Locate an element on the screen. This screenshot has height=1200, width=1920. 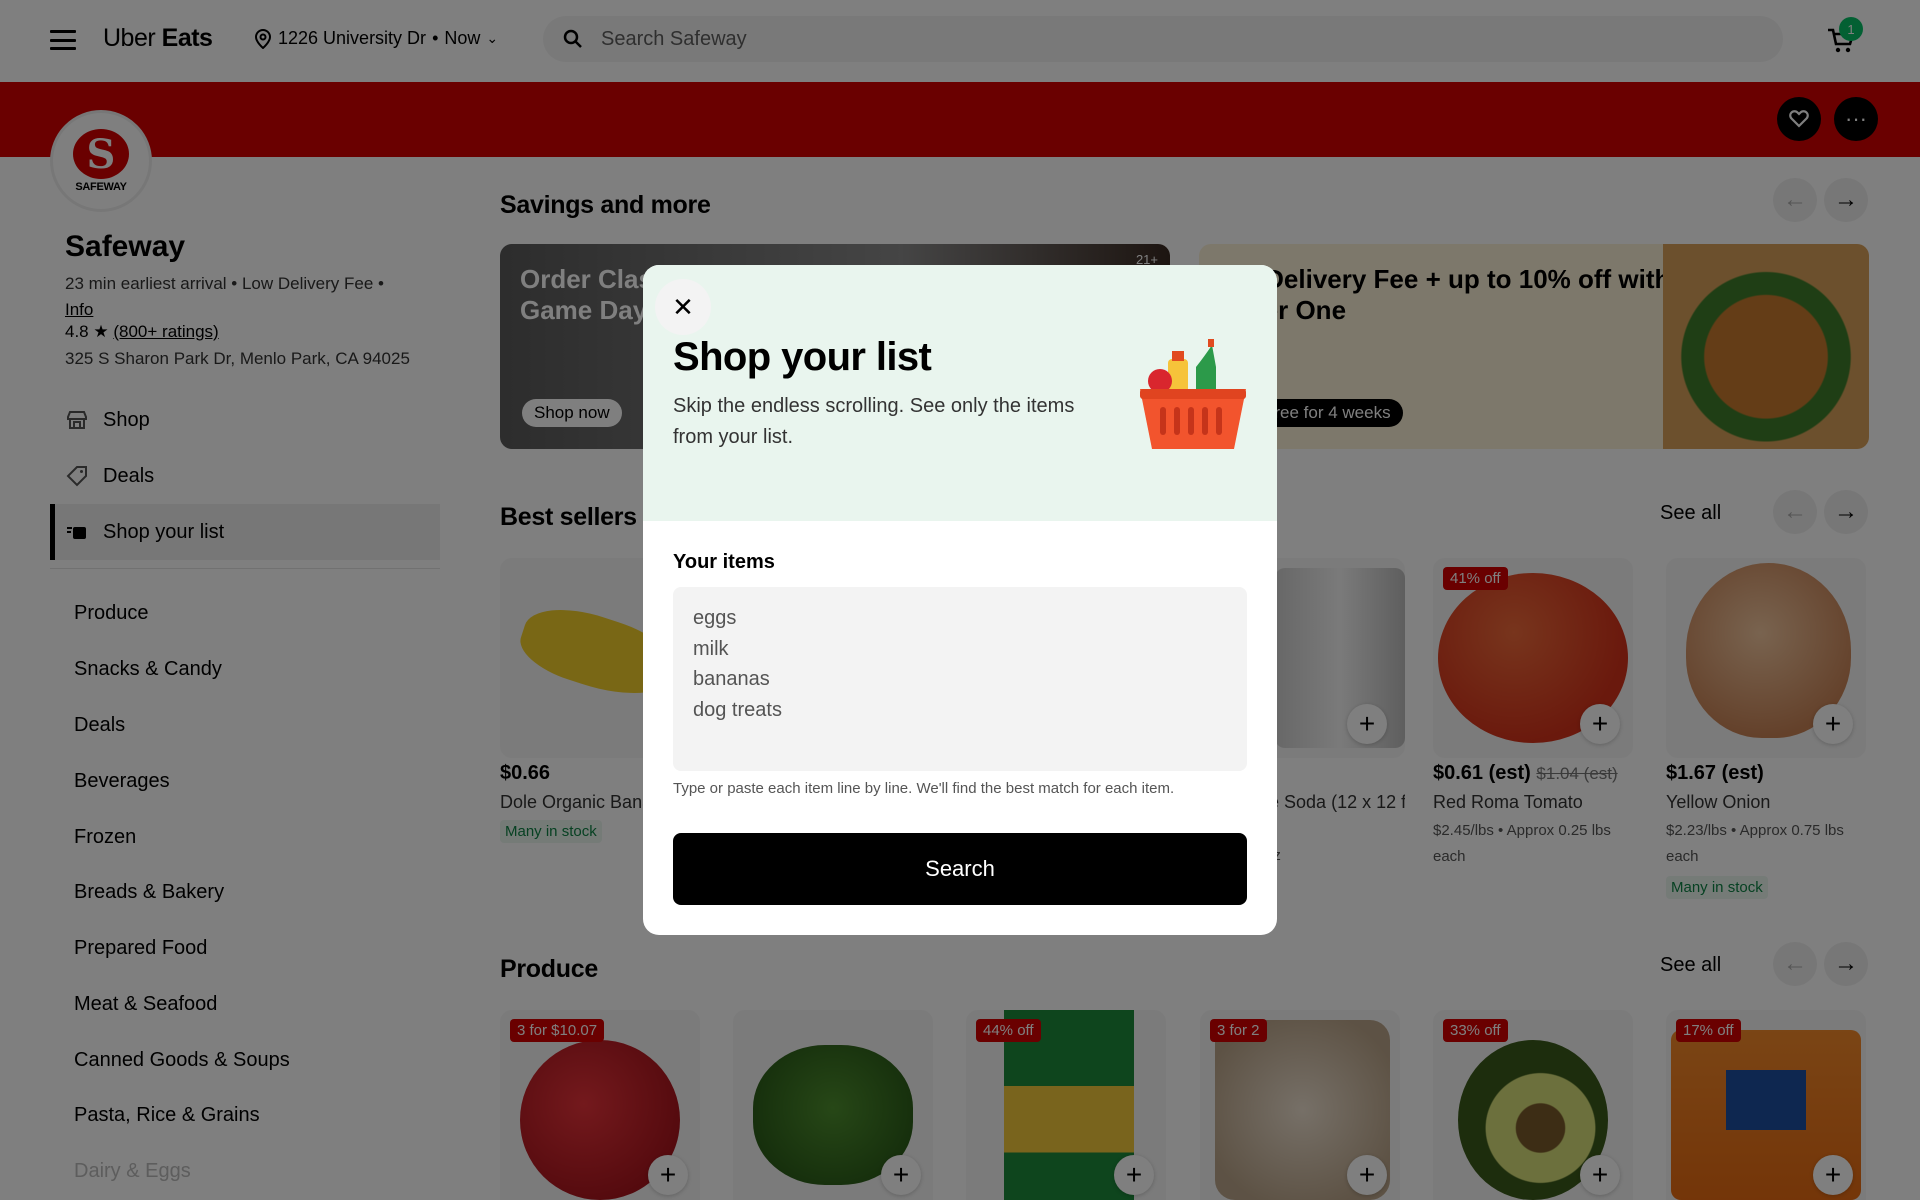
grocery-basket-icon is located at coordinates (1193, 394).